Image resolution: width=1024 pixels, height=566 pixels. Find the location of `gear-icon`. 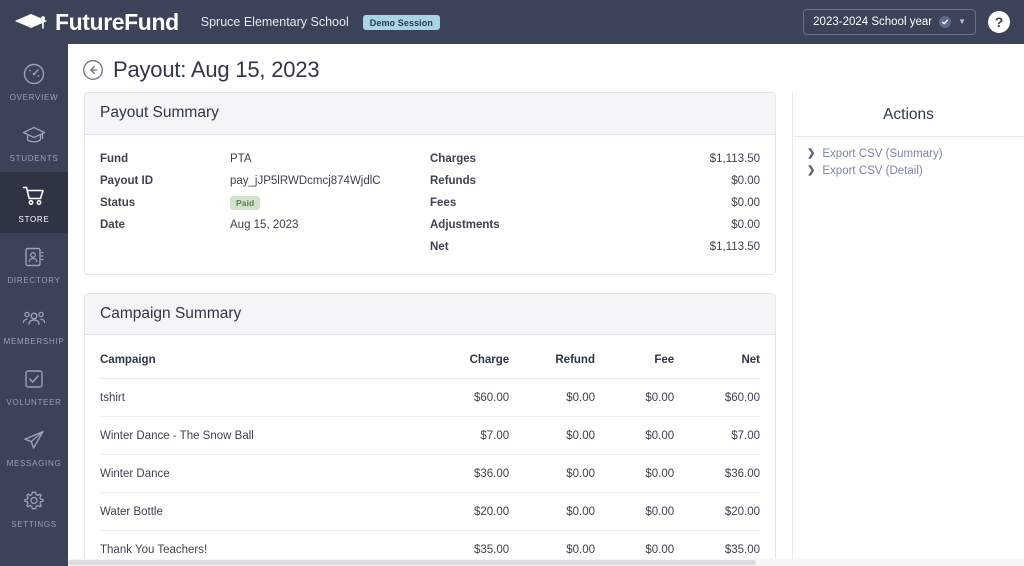

gear-icon is located at coordinates (34, 501).